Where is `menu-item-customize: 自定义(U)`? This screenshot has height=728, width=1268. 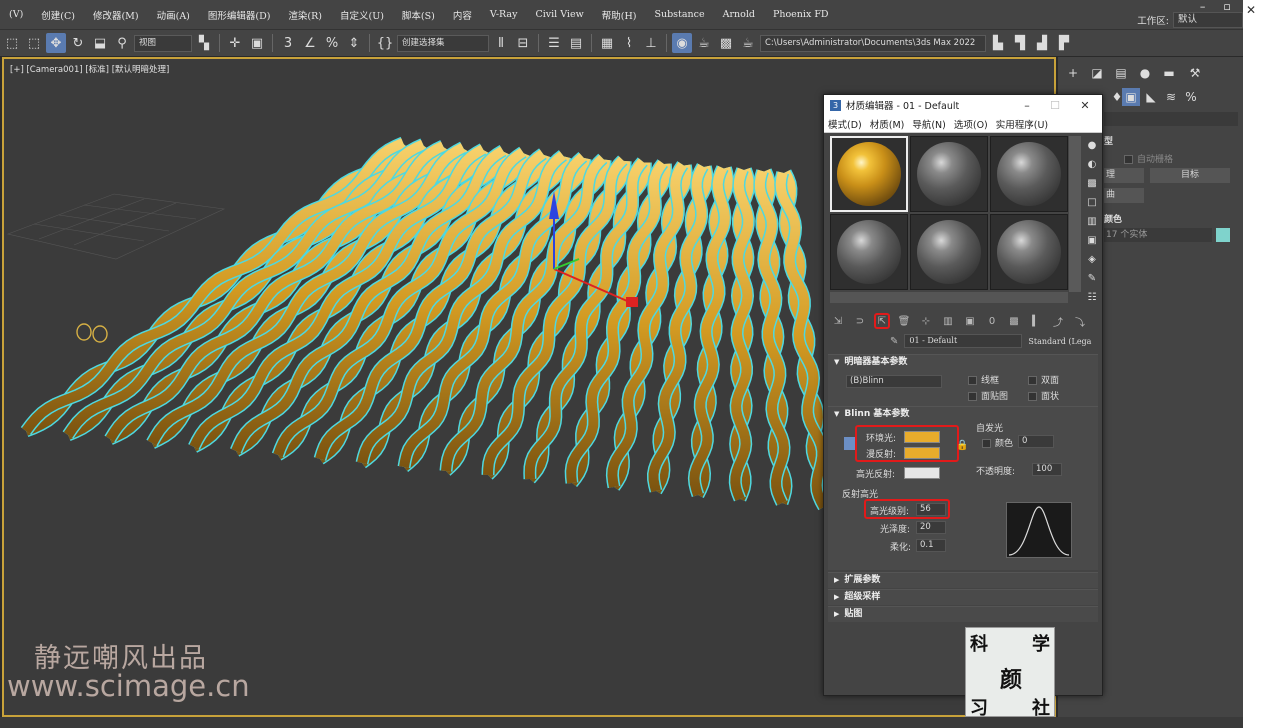
menu-item-customize: 自定义(U) is located at coordinates (362, 15).